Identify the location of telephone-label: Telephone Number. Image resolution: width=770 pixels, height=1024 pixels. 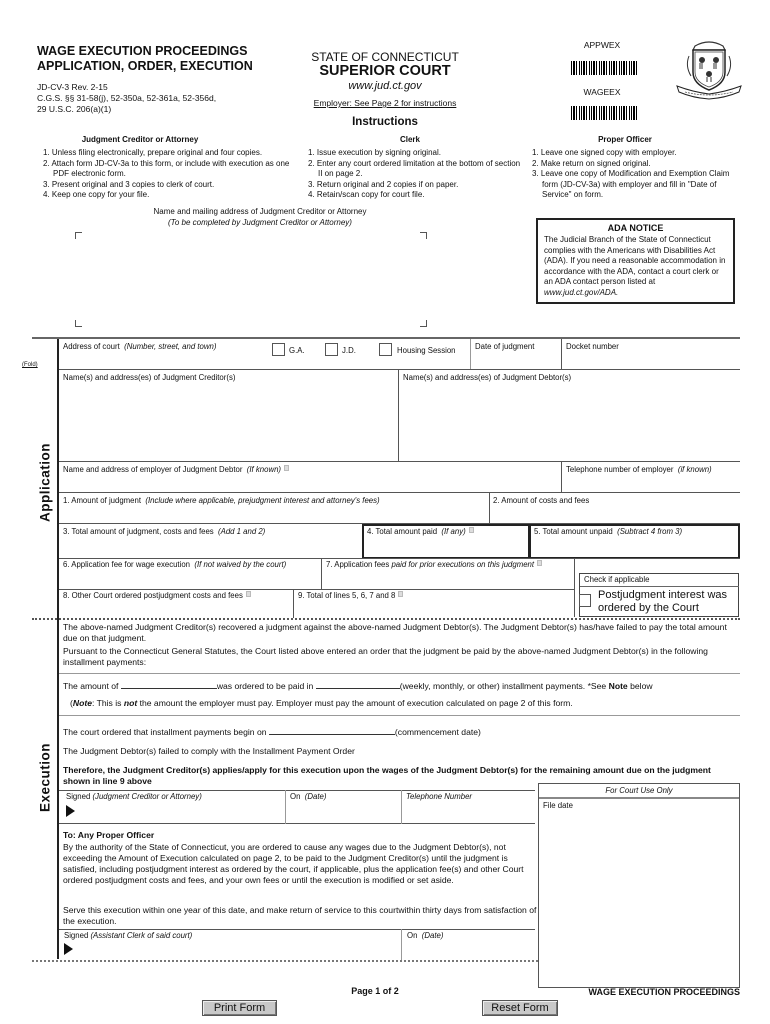
(439, 796).